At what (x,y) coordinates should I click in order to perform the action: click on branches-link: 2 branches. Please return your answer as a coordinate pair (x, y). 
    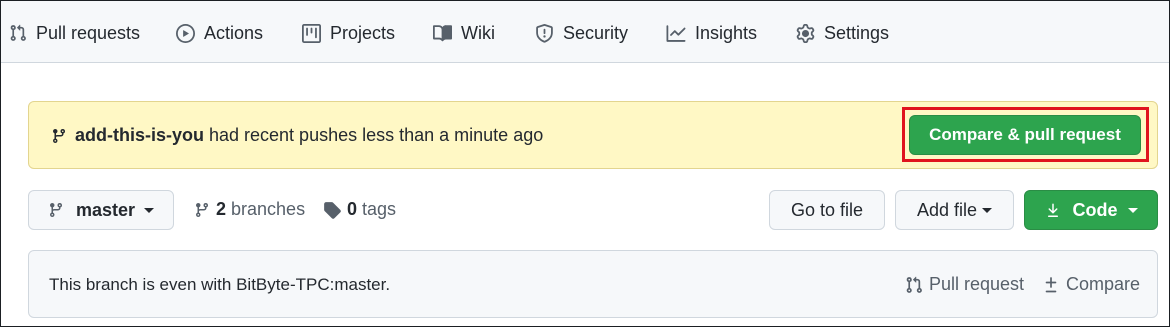
    Looking at the image, I should click on (249, 209).